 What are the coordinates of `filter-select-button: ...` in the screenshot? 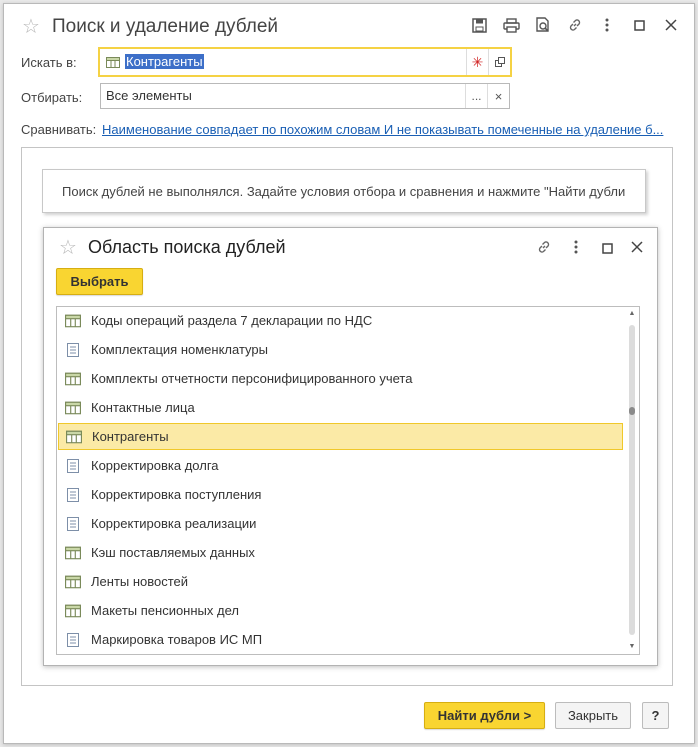 It's located at (476, 96).